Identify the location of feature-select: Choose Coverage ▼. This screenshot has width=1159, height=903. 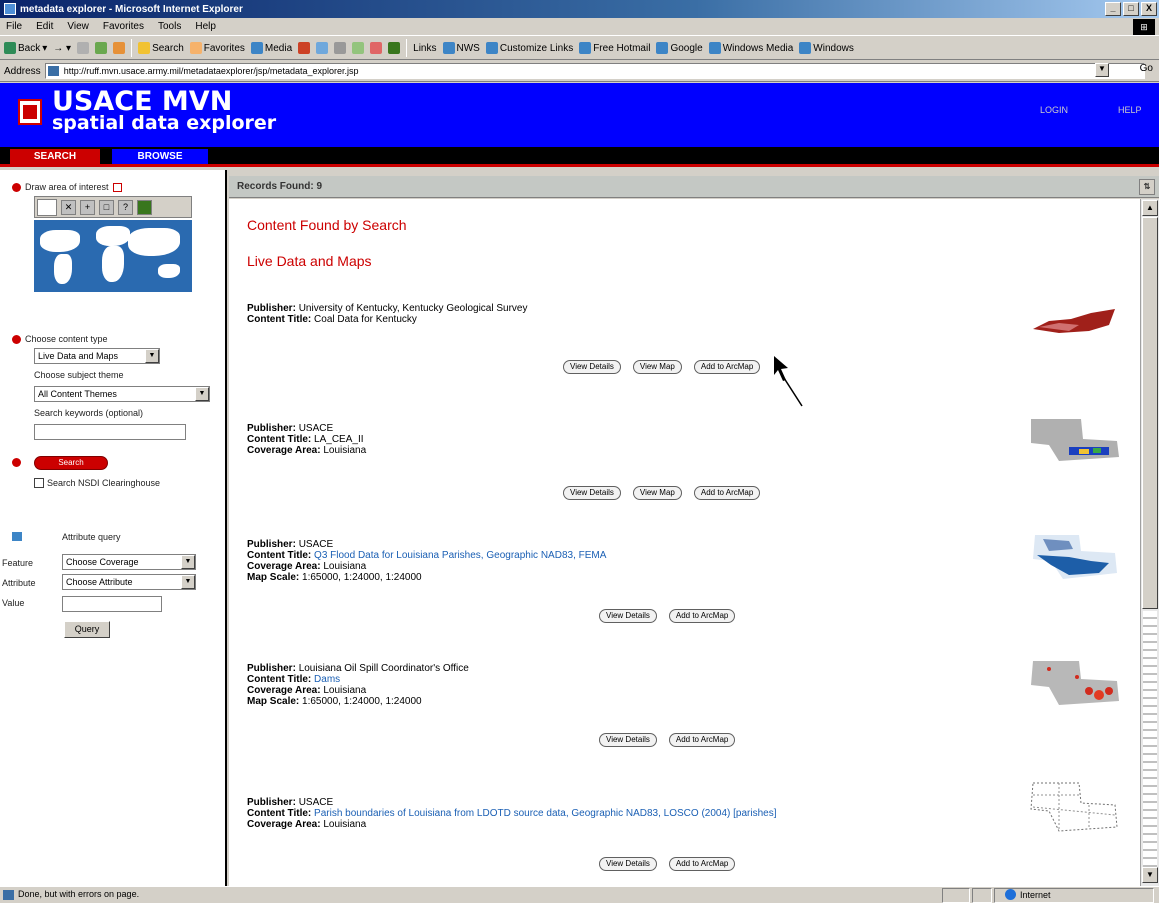
(129, 562).